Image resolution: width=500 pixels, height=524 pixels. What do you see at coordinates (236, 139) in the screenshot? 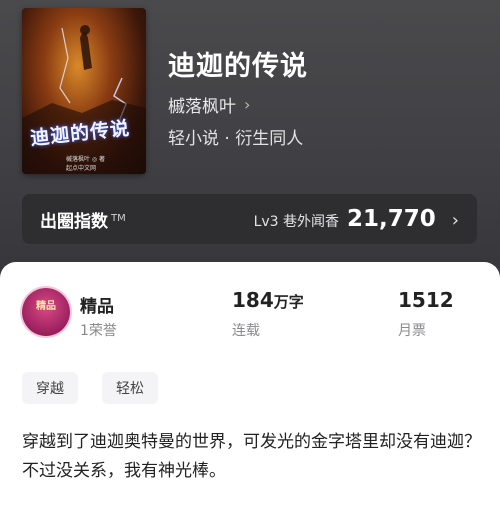
I see `book-genre: 轻小说 · 衍生同人` at bounding box center [236, 139].